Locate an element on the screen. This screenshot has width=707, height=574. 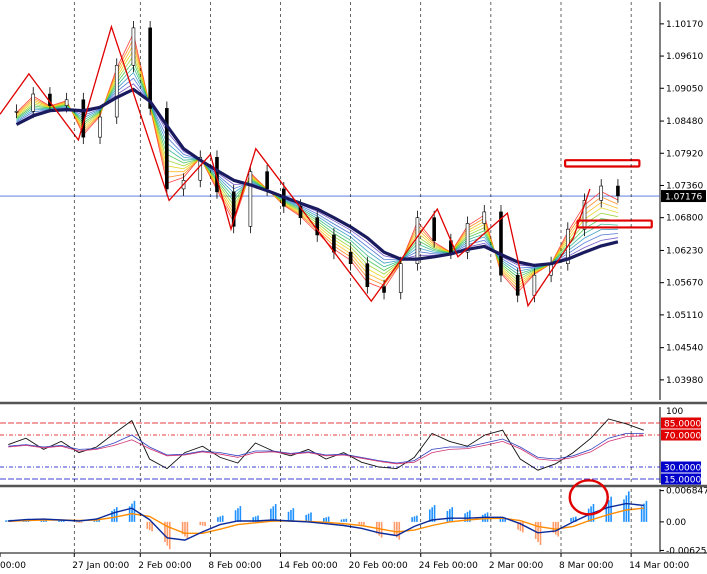
x-tick-label: 14 Feb 00:00 is located at coordinates (308, 566).